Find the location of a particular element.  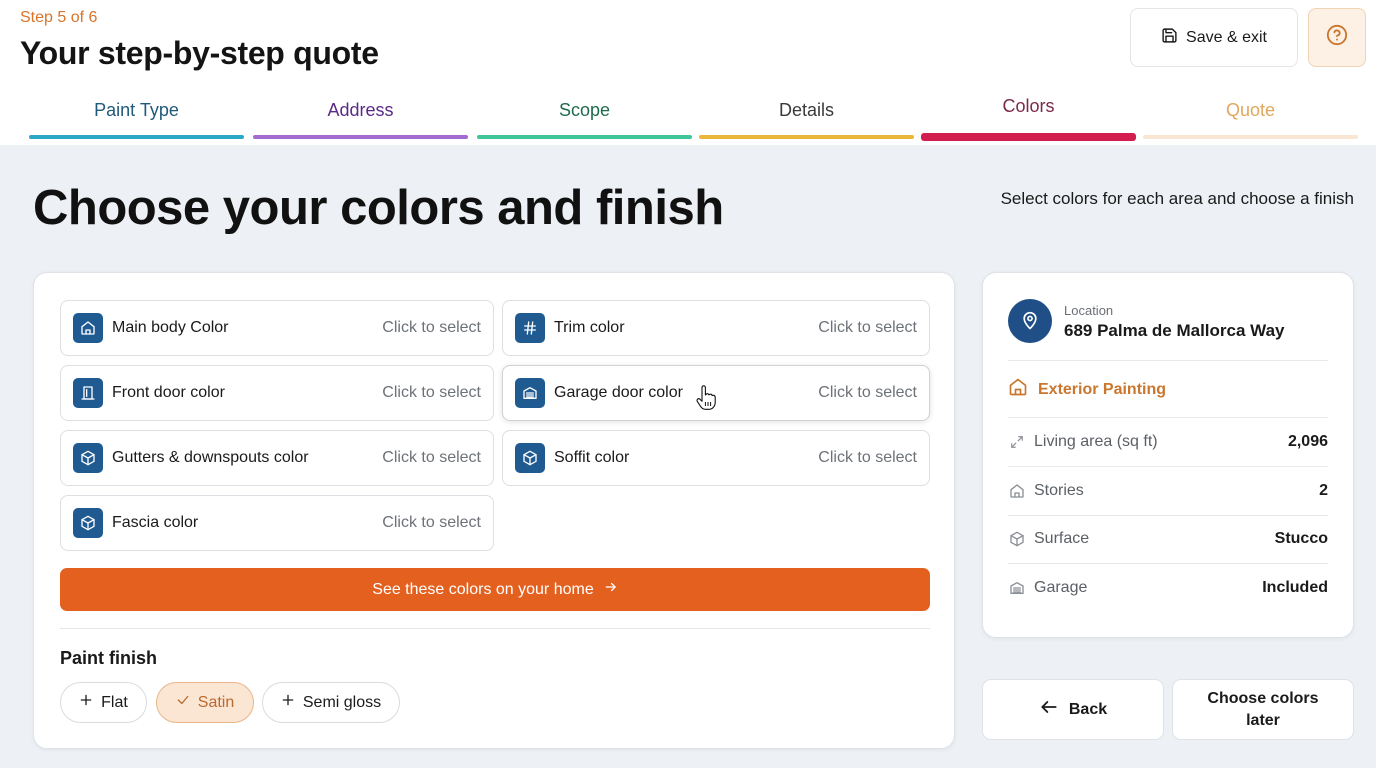

color-item-trim: Trim color Click to select is located at coordinates (716, 328).